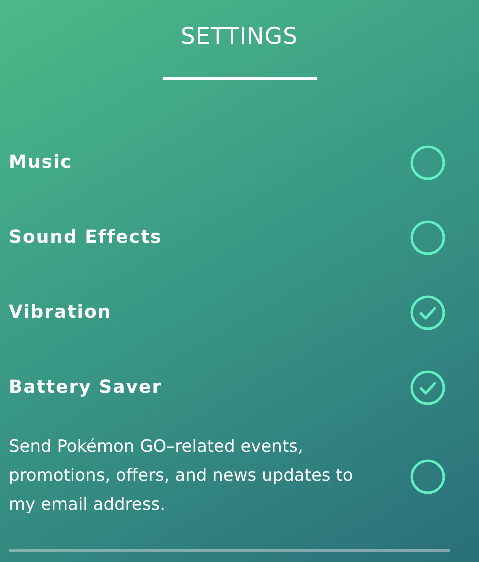  I want to click on page-title: SETTINGS, so click(239, 37).